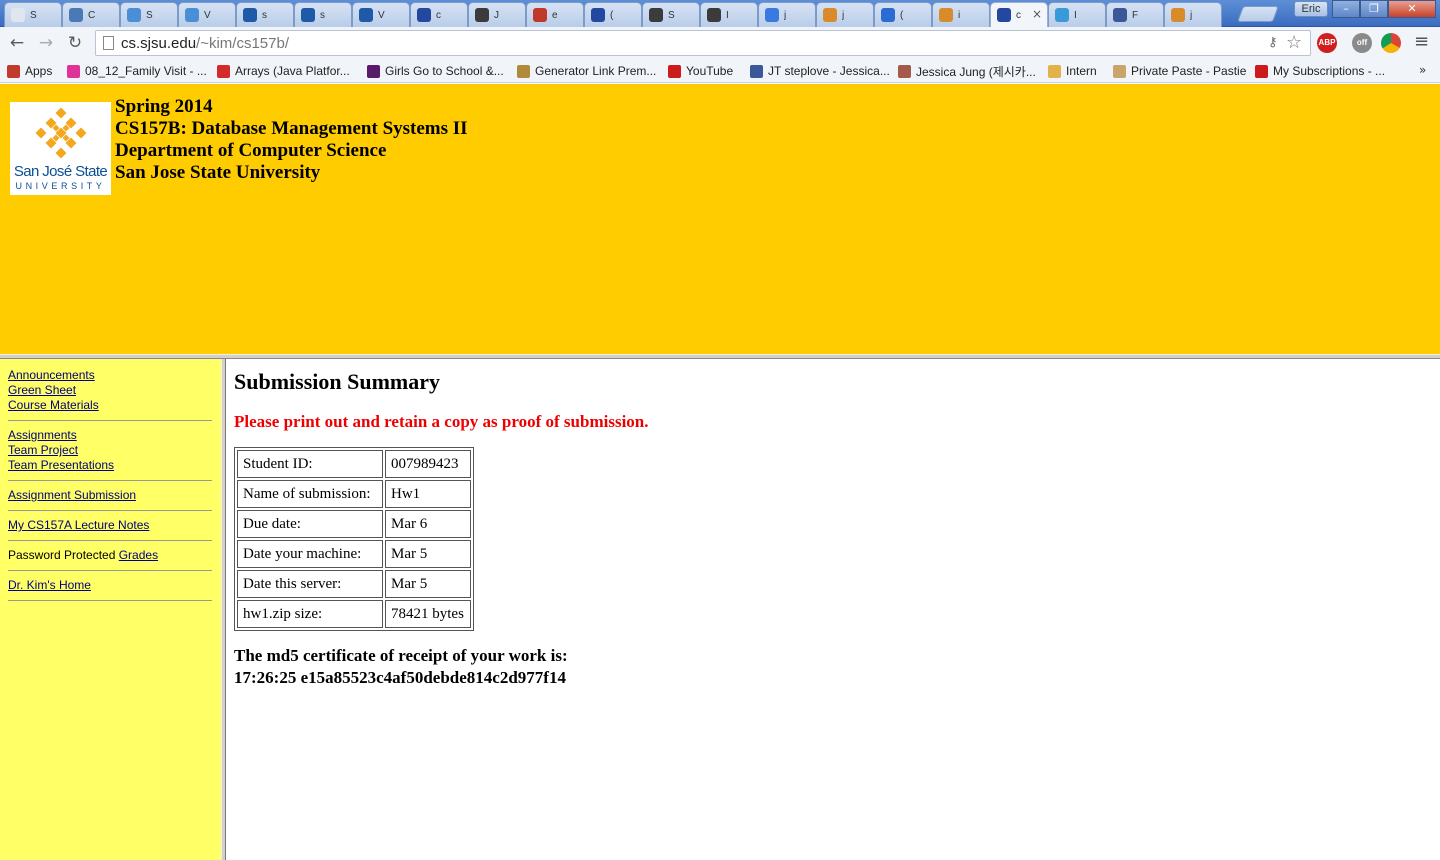  What do you see at coordinates (1119, 71) in the screenshot?
I see `pastie-icon` at bounding box center [1119, 71].